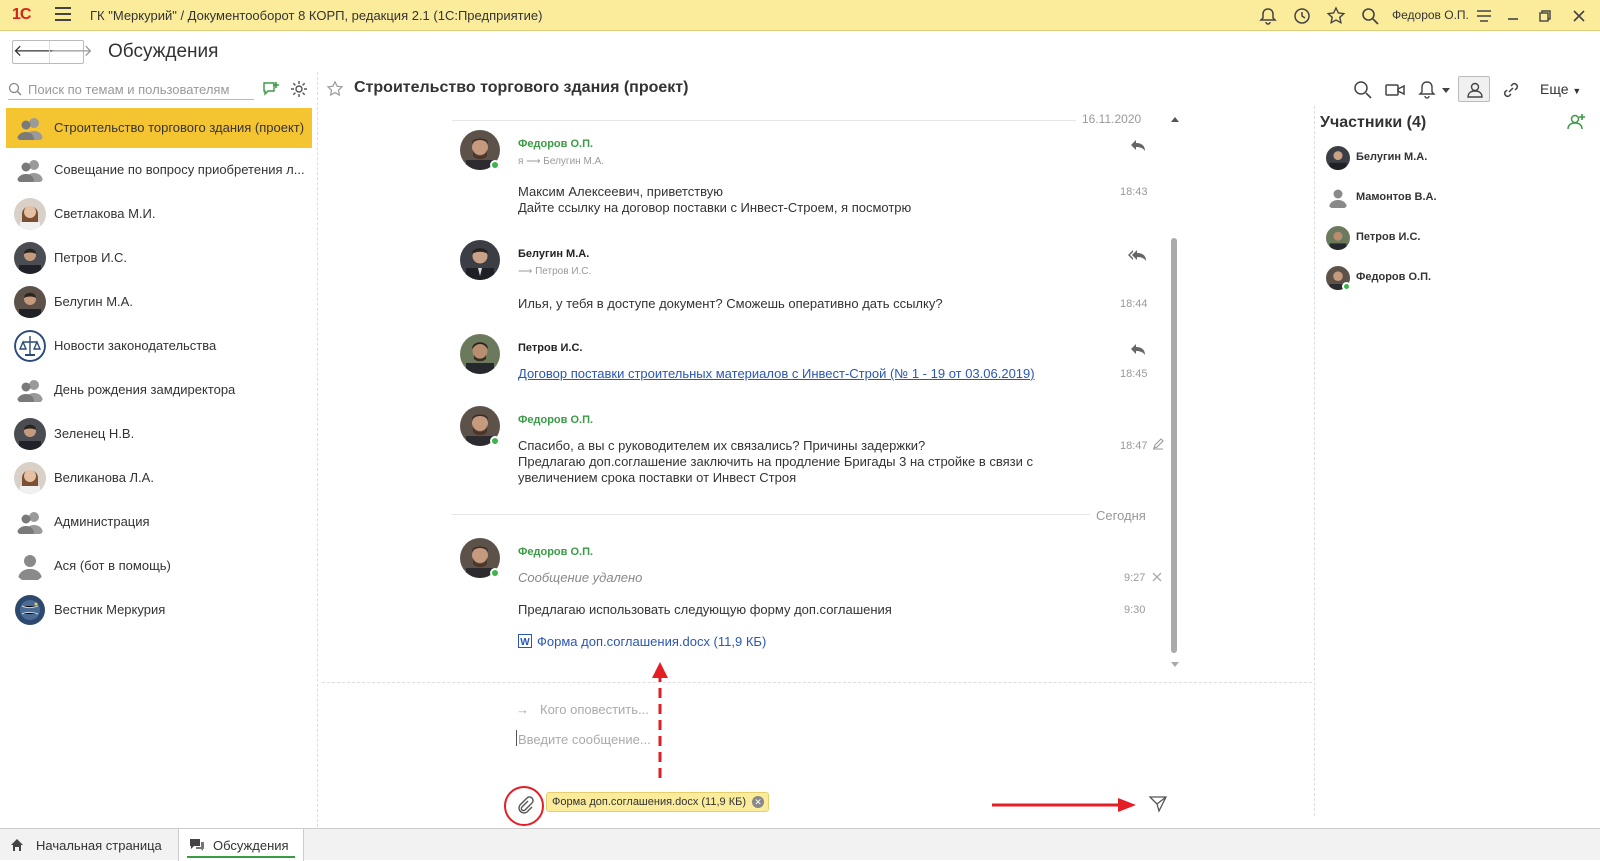 The image size is (1600, 861). What do you see at coordinates (1427, 90) in the screenshot?
I see `notifications-icon` at bounding box center [1427, 90].